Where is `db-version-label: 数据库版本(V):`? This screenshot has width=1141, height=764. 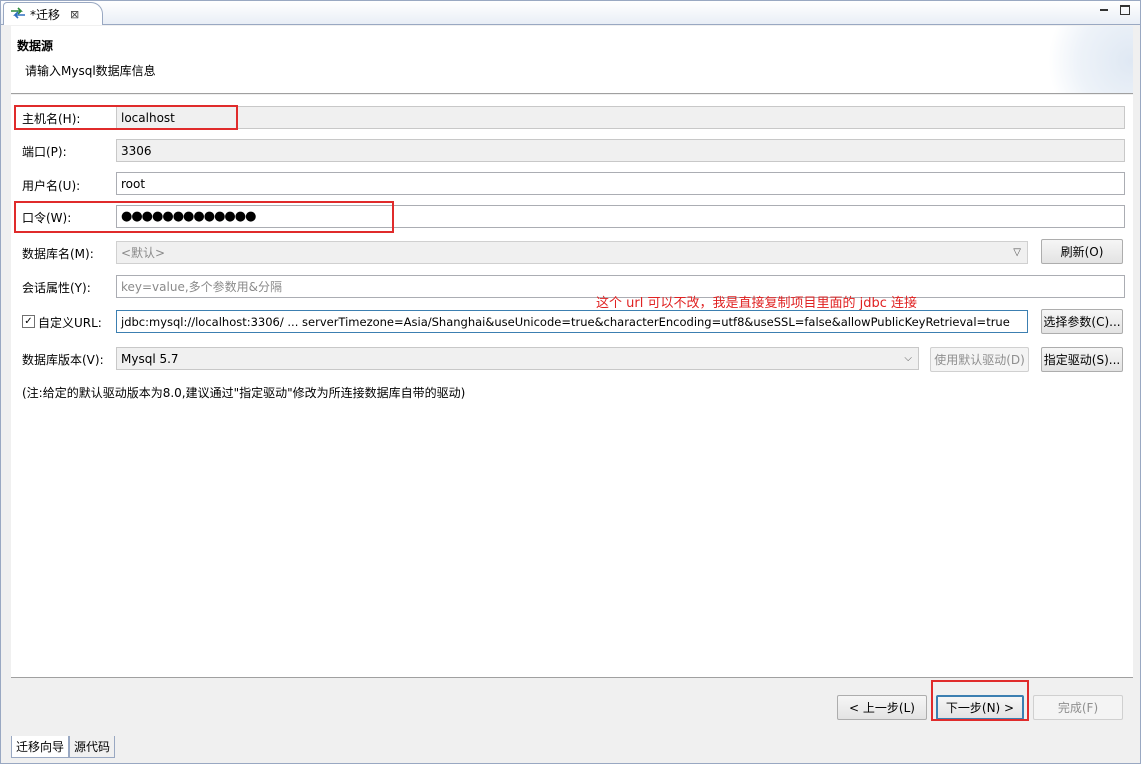 db-version-label: 数据库版本(V): is located at coordinates (63, 360).